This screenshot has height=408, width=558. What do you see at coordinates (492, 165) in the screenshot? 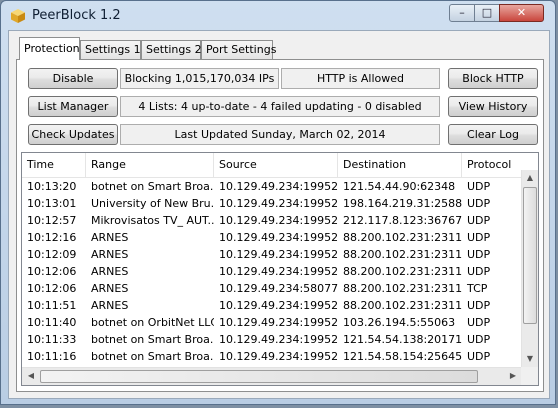
I see `column-header-protocol: Protocol` at bounding box center [492, 165].